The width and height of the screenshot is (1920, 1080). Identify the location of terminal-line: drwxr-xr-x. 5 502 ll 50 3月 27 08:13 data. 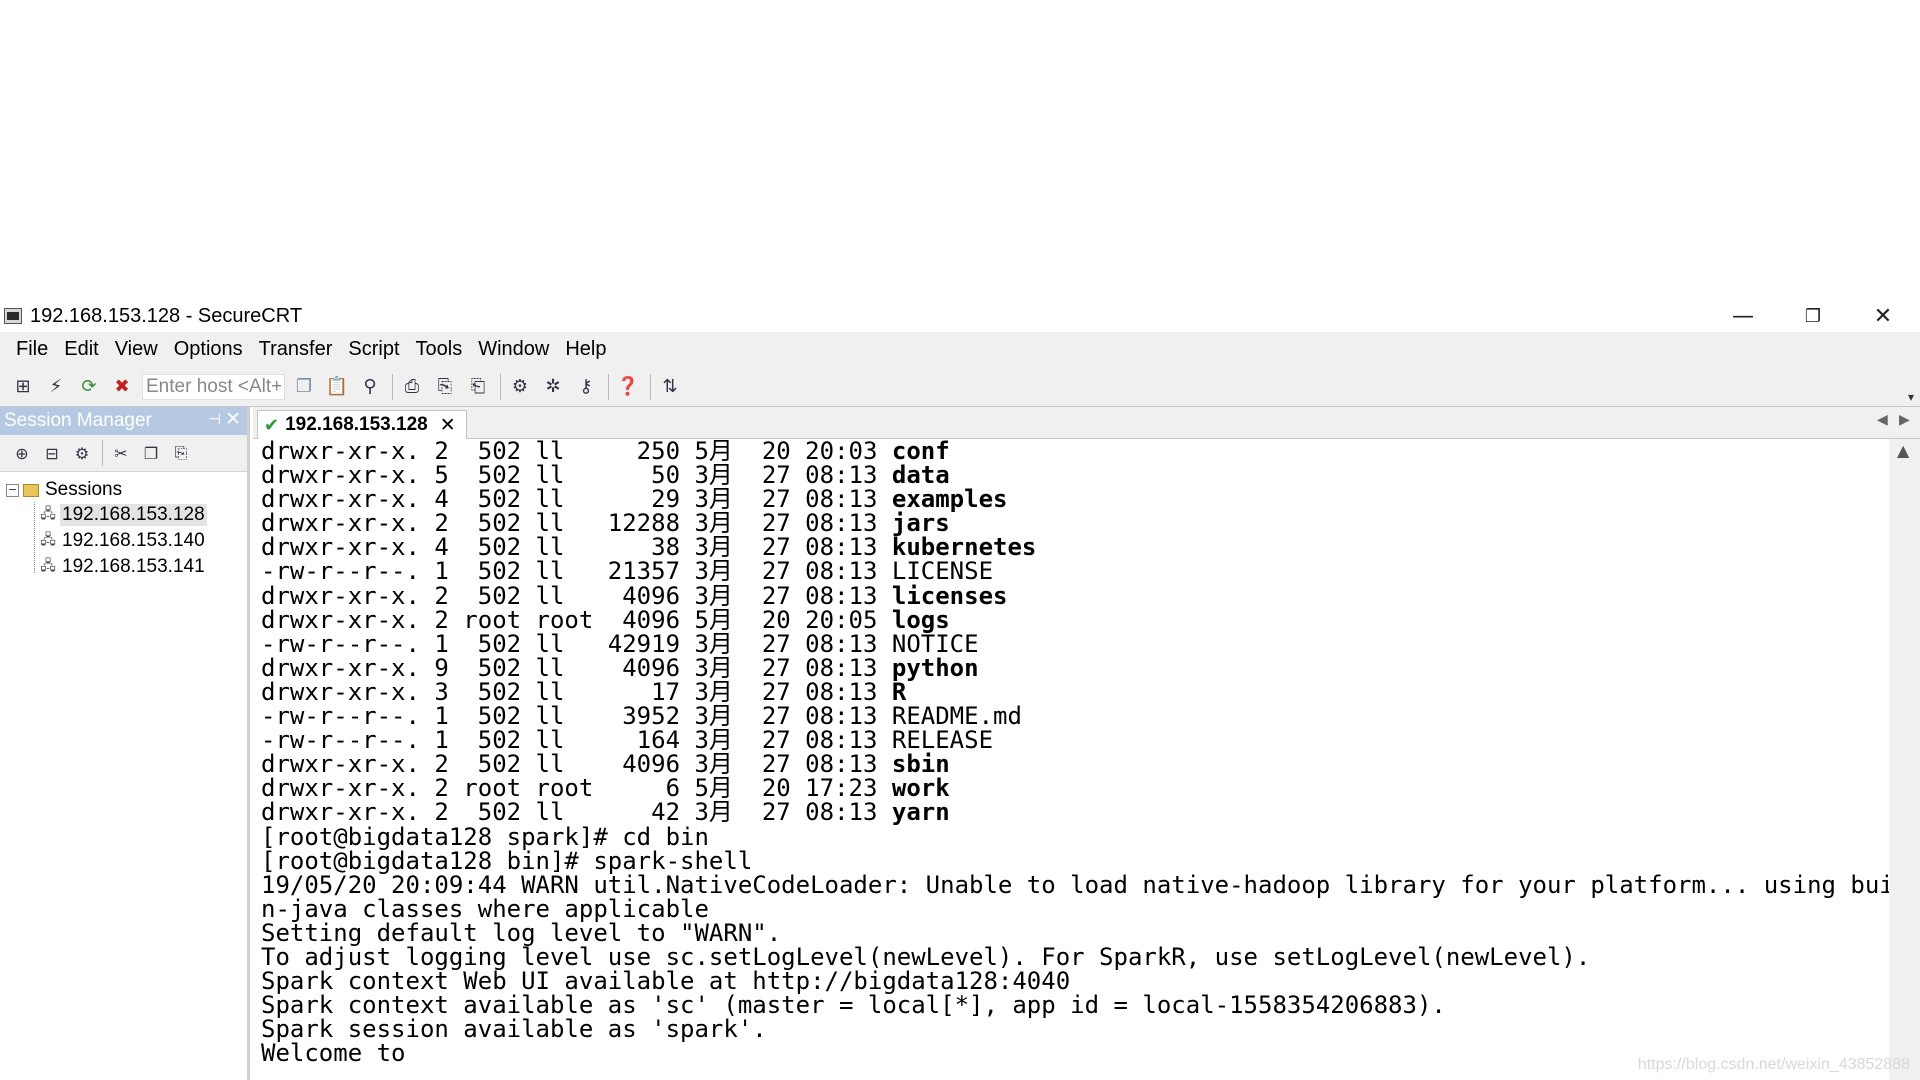
(1075, 475).